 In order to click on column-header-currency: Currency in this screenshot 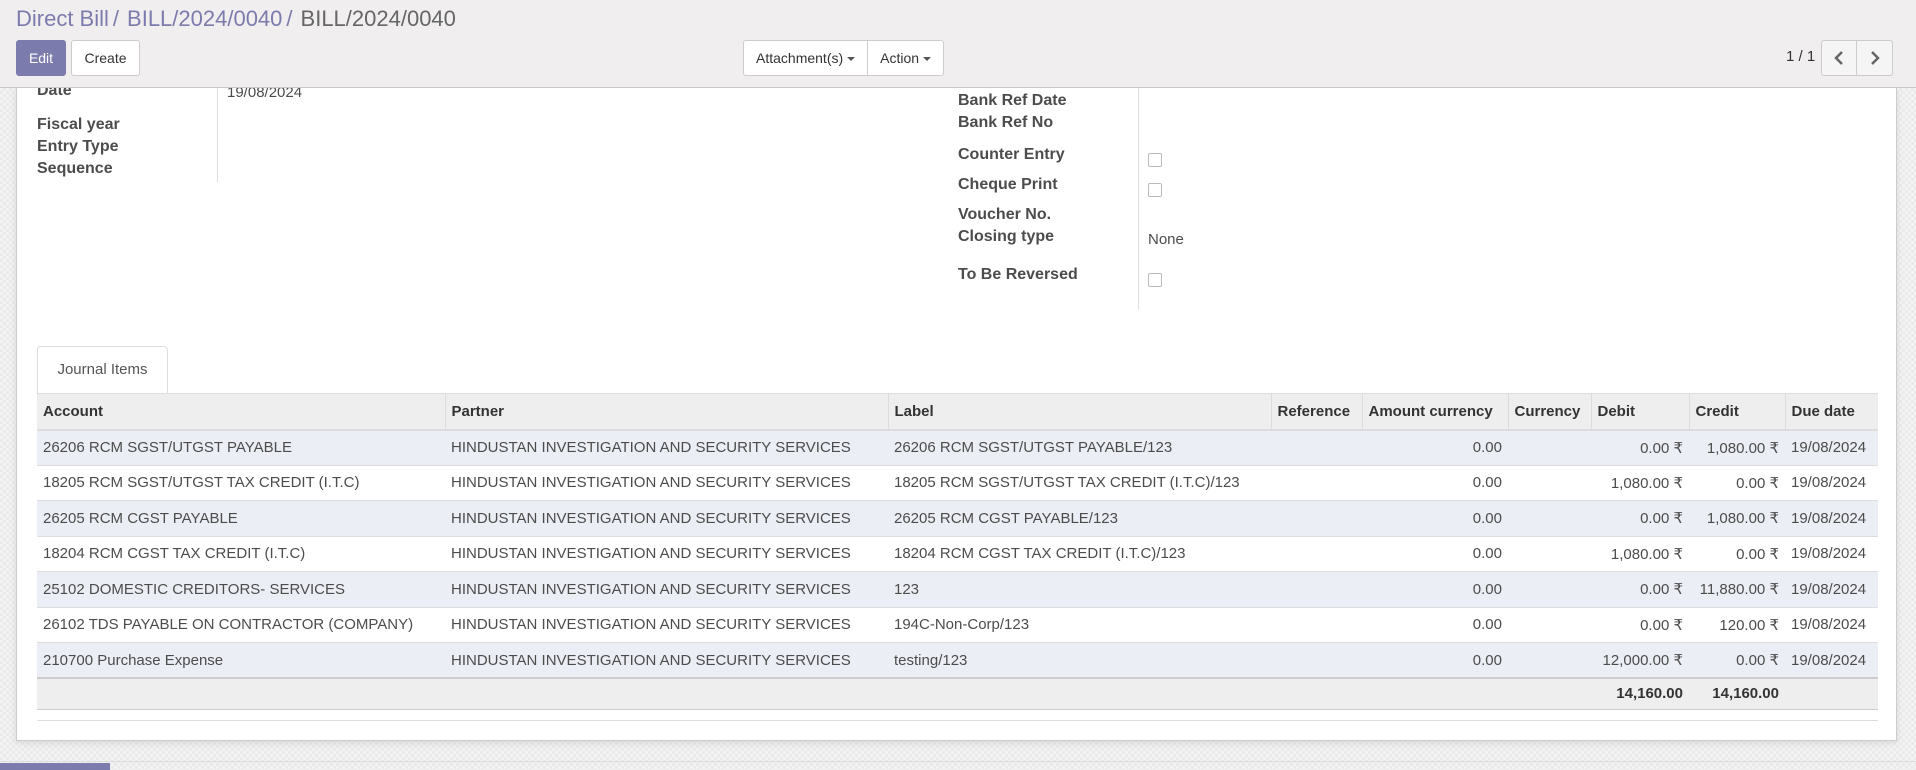, I will do `click(1549, 412)`.